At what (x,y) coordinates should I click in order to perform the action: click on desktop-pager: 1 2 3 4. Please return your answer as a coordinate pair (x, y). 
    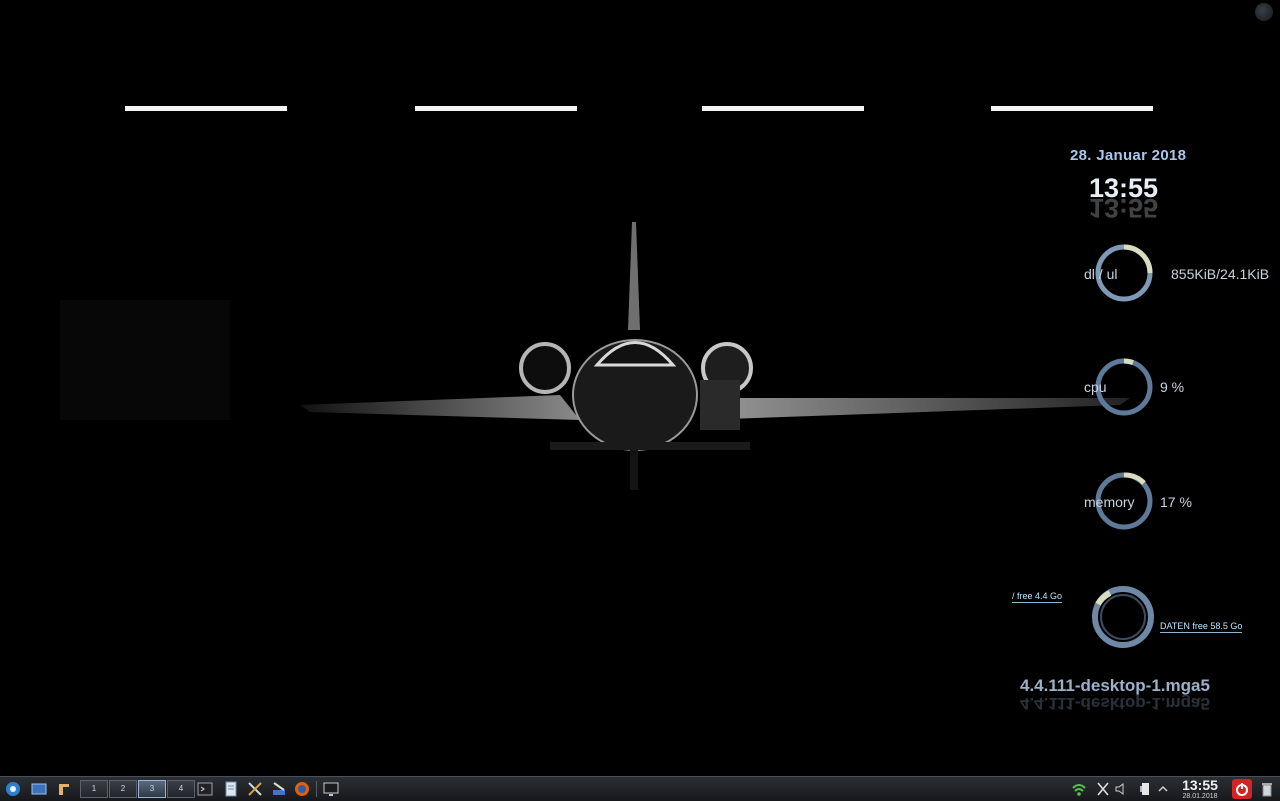
    Looking at the image, I should click on (138, 789).